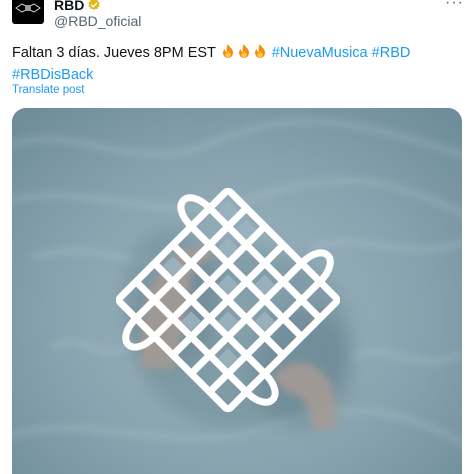 The width and height of the screenshot is (474, 474). What do you see at coordinates (28, 8) in the screenshot?
I see `rbd-logo-icon` at bounding box center [28, 8].